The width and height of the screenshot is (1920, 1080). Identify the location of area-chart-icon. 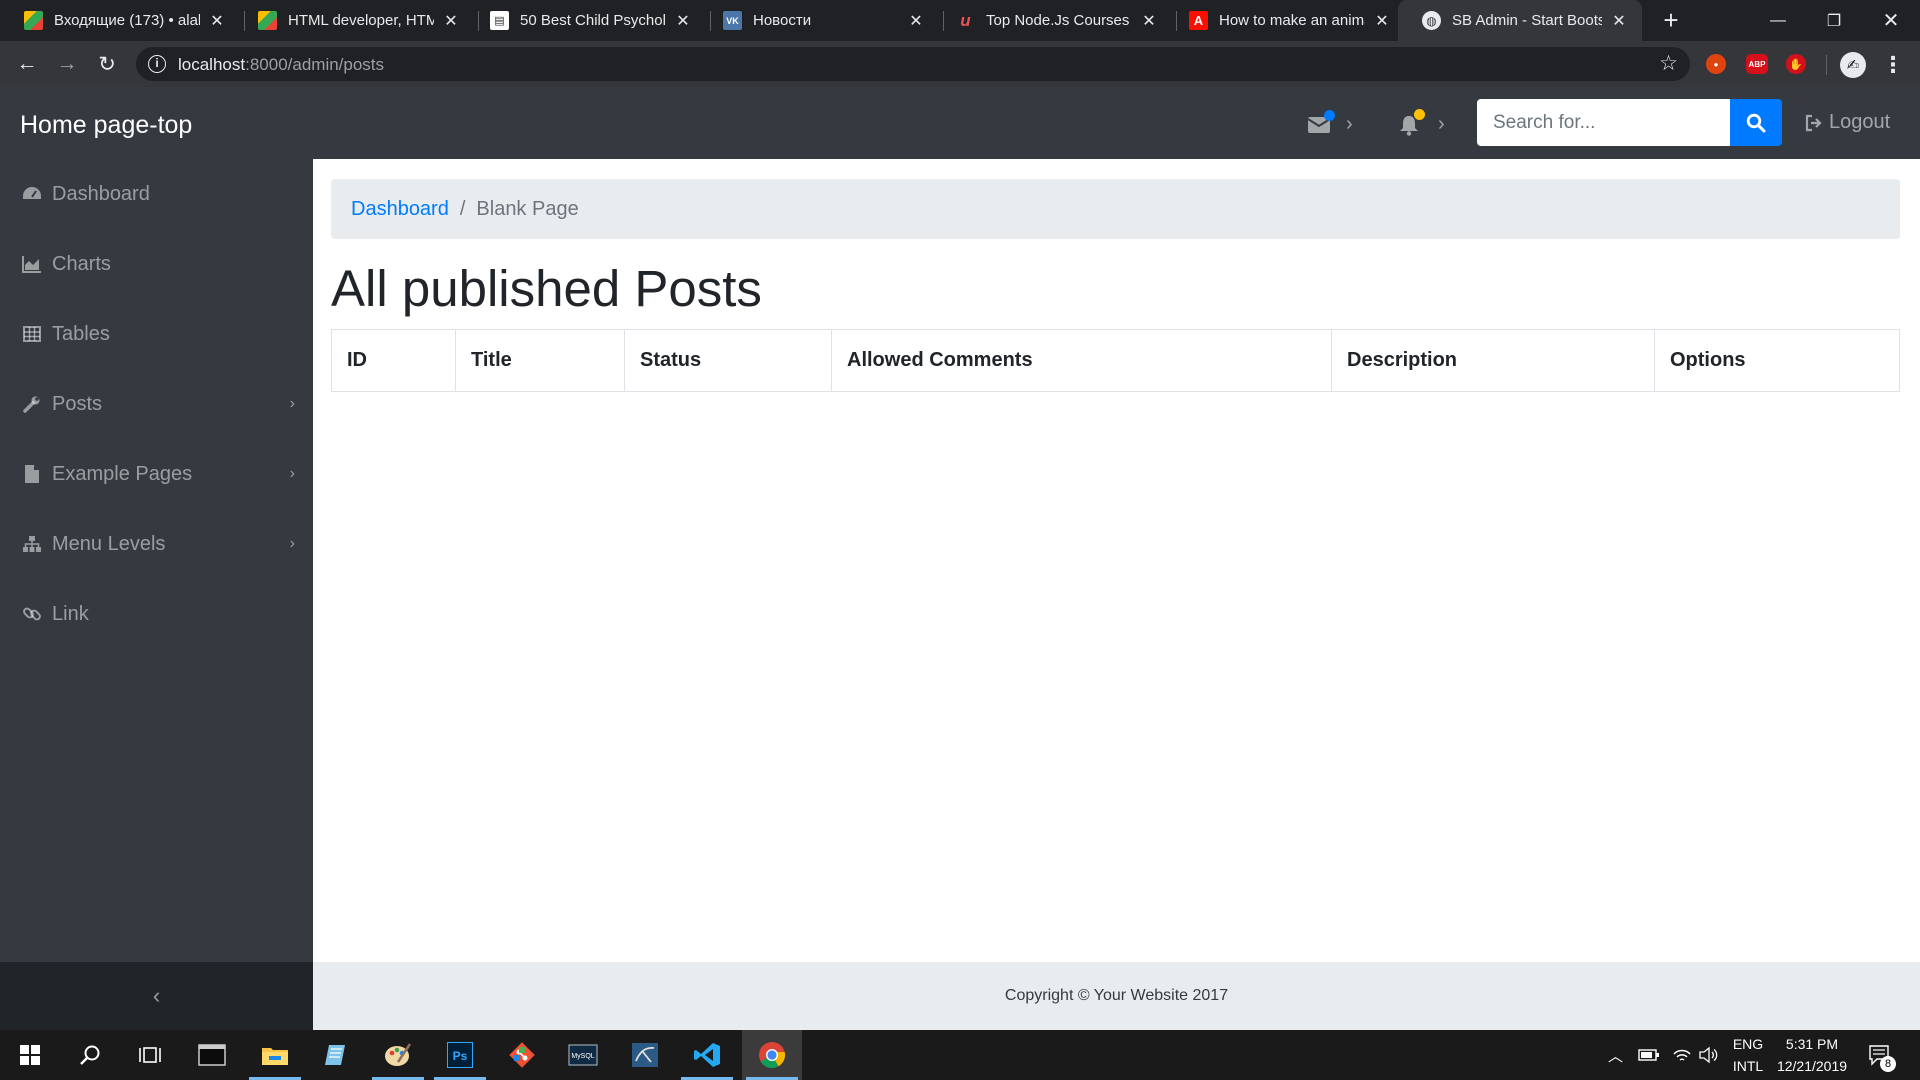
(32, 264).